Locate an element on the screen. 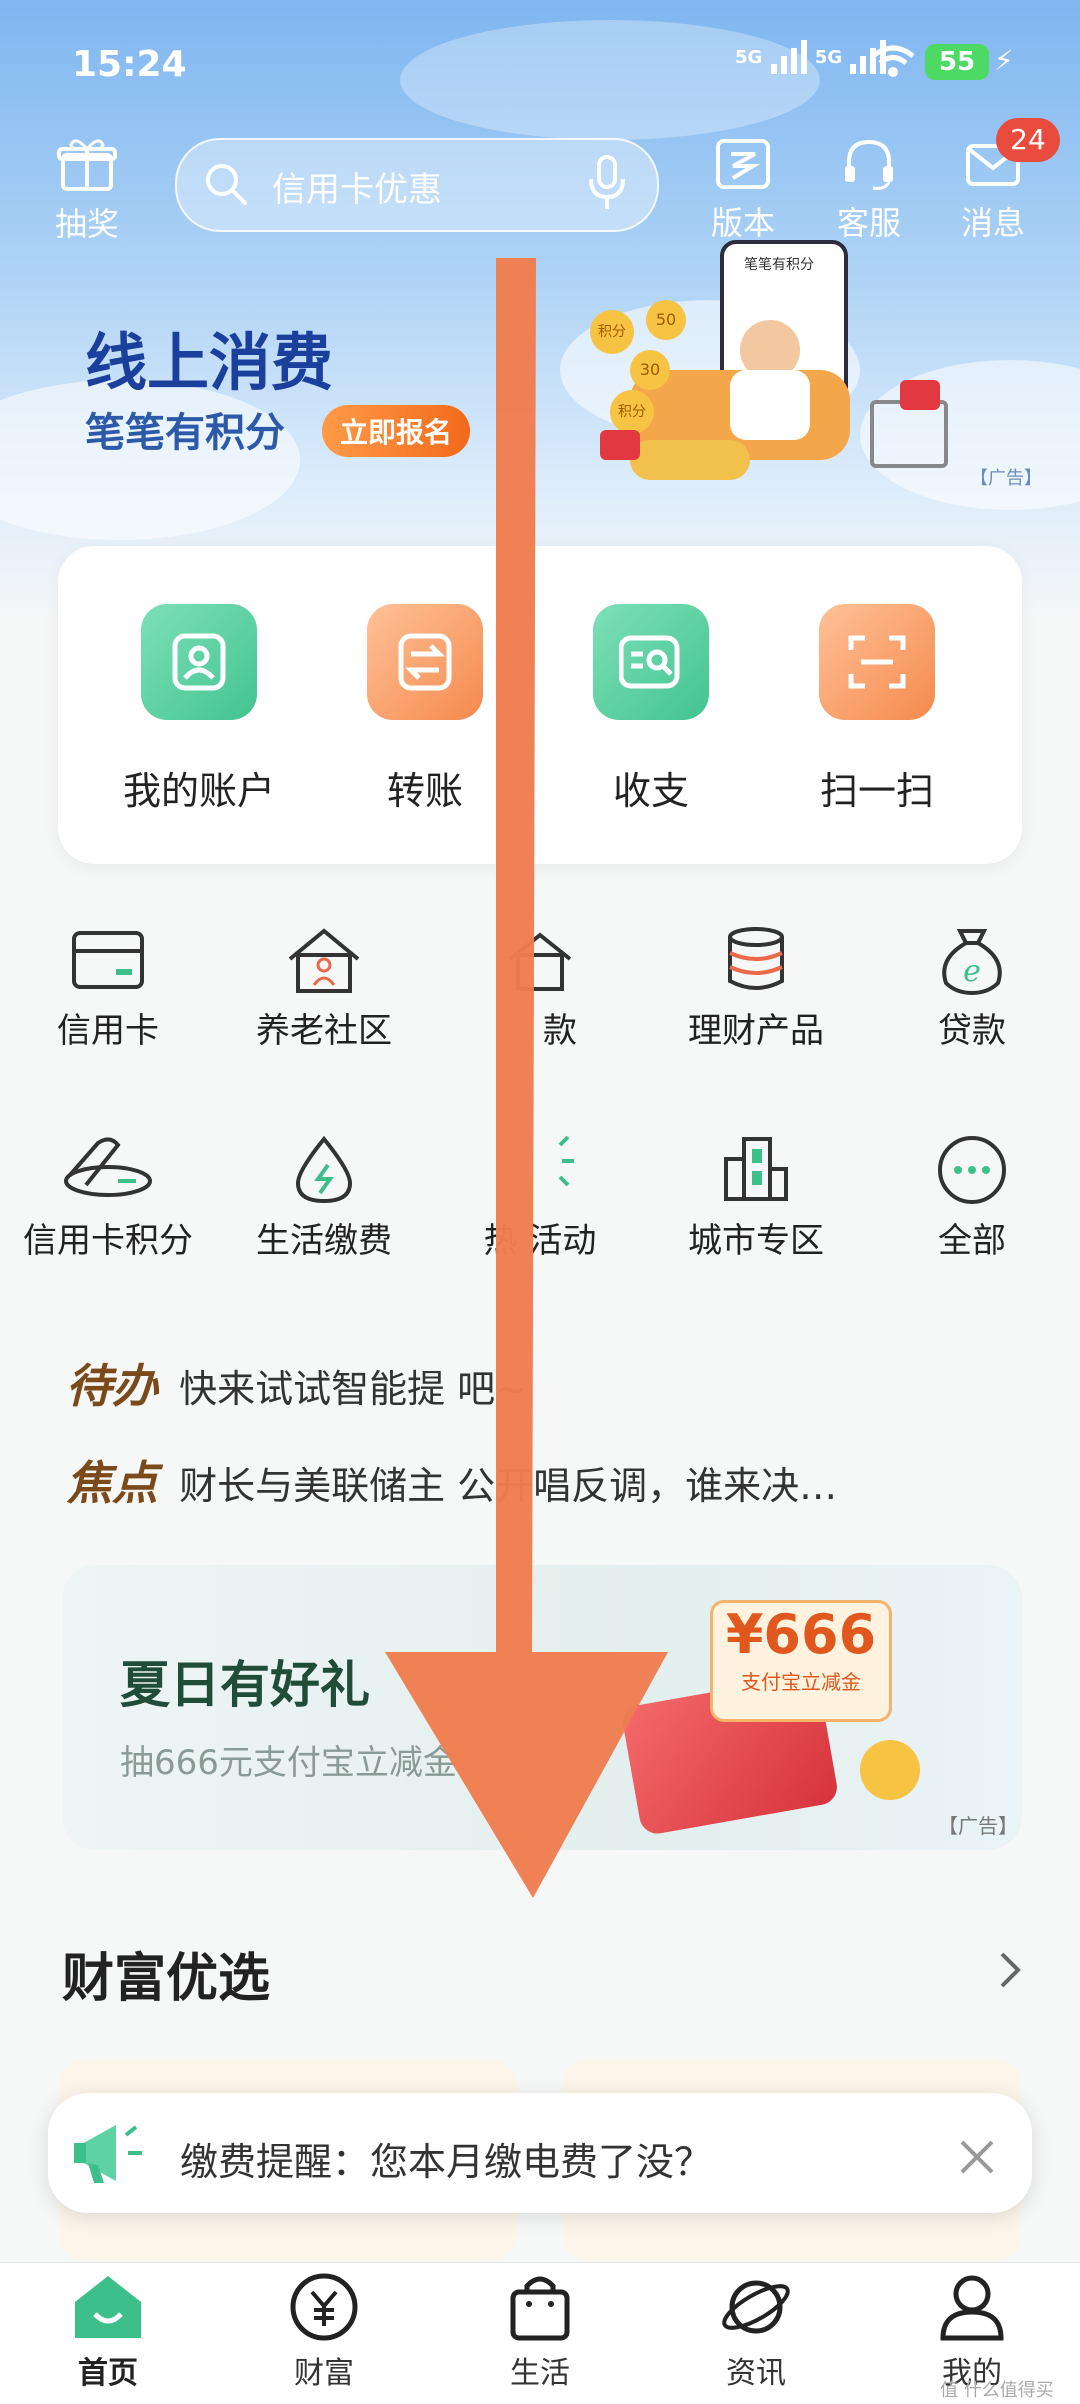 The height and width of the screenshot is (2404, 1080). microphone-icon is located at coordinates (607, 183).